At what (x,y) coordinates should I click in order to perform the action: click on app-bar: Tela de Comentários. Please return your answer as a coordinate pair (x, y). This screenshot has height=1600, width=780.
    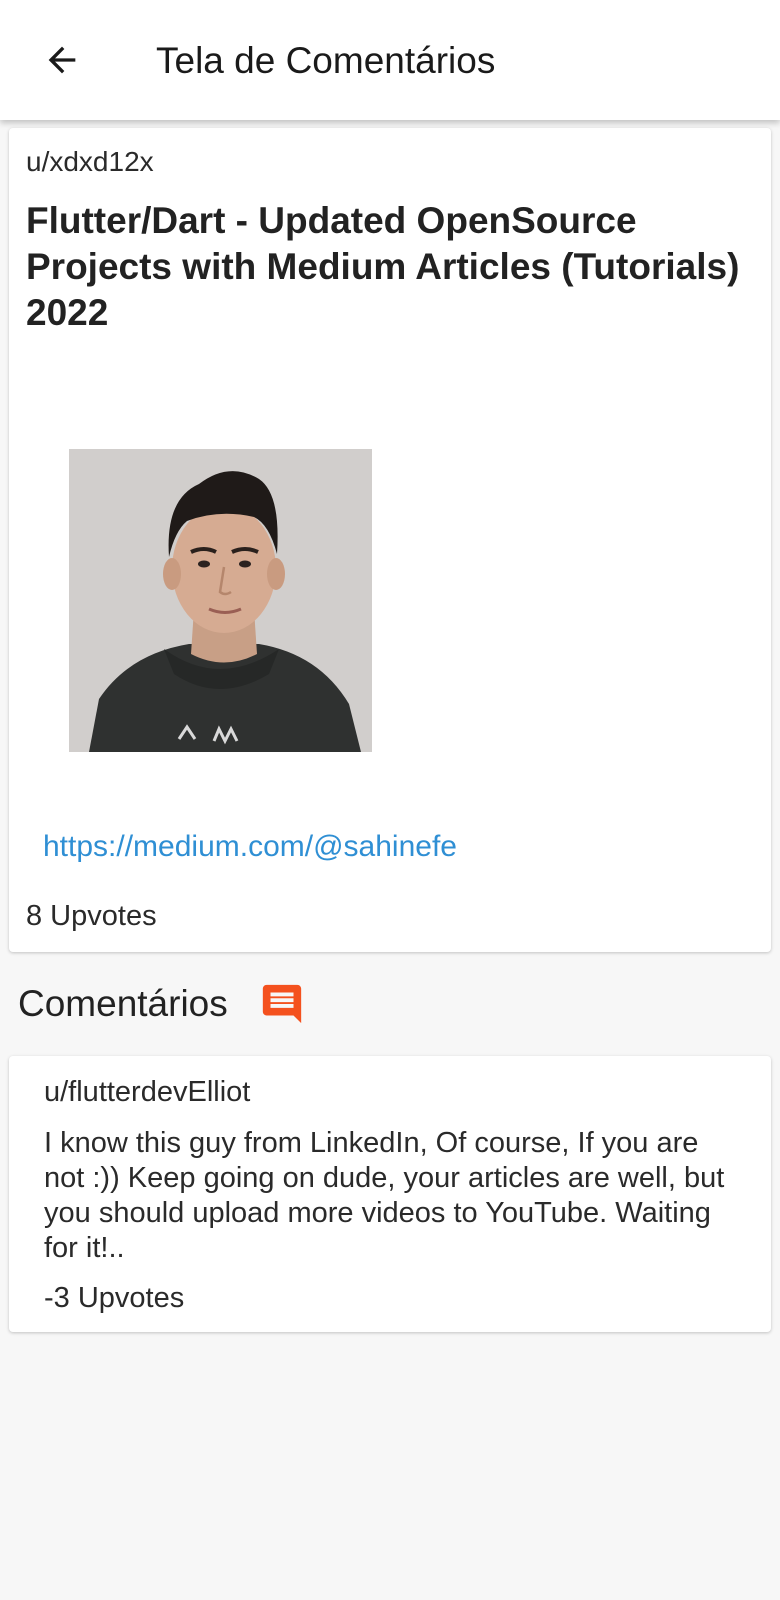
    Looking at the image, I should click on (390, 60).